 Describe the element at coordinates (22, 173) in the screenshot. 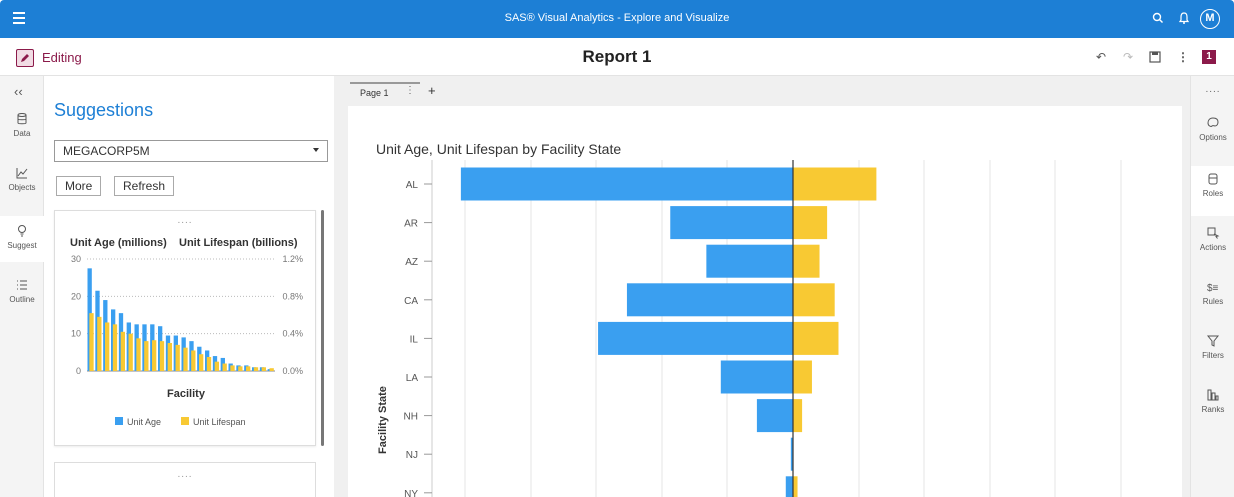

I see `line-chart-icon` at that location.